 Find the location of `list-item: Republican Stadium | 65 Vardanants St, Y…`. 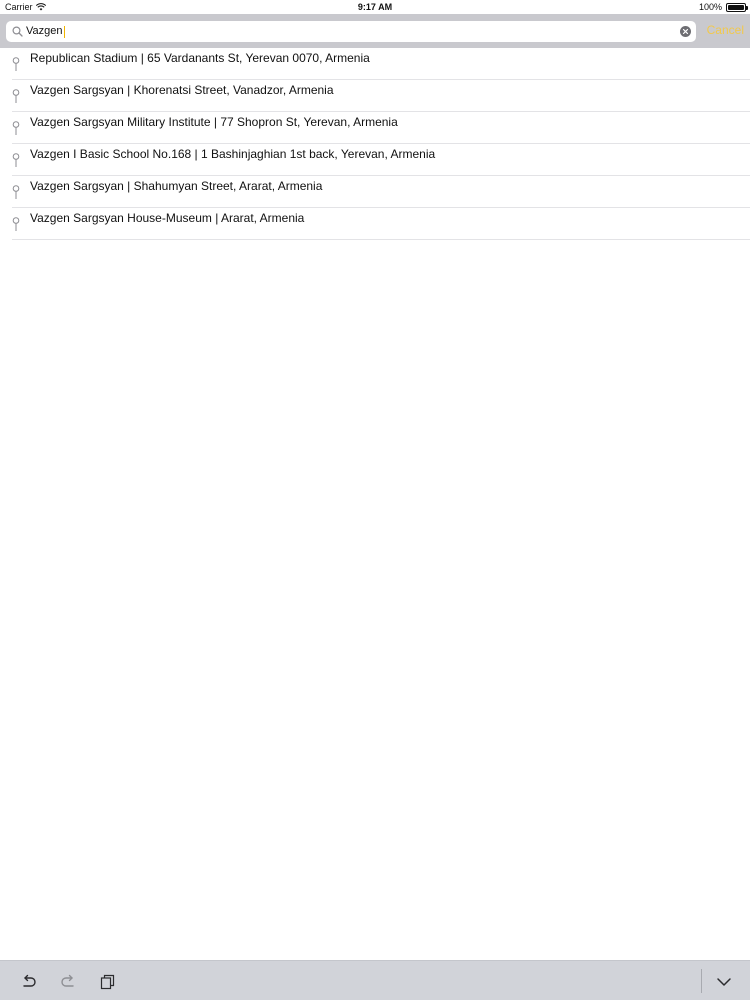

list-item: Republican Stadium | 65 Vardanants St, Y… is located at coordinates (381, 64).